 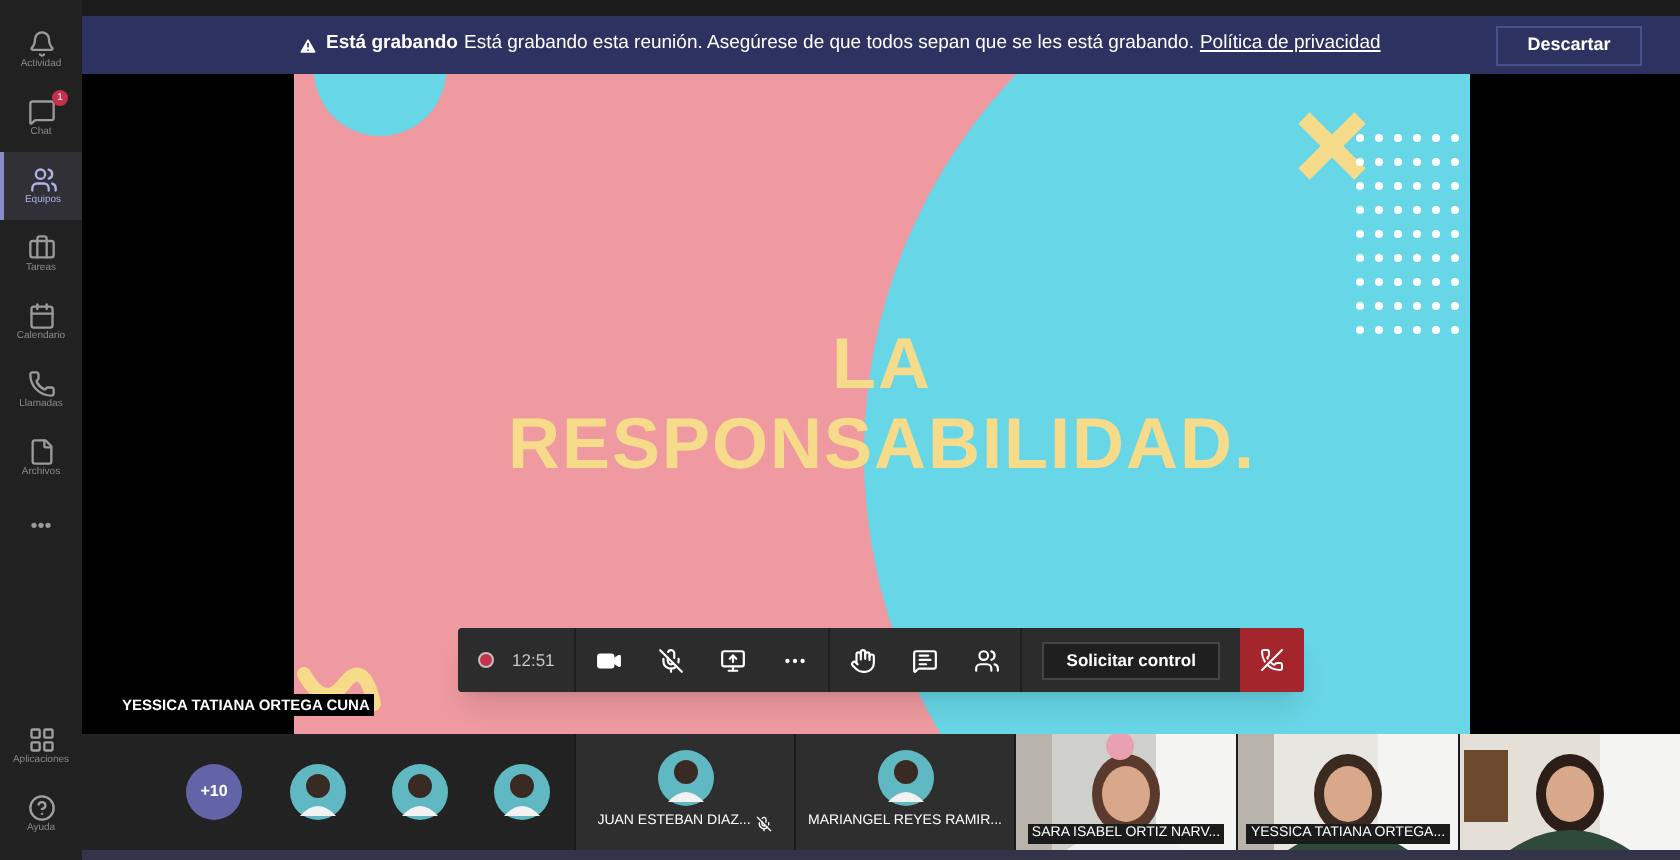 I want to click on help-icon, so click(x=41, y=807).